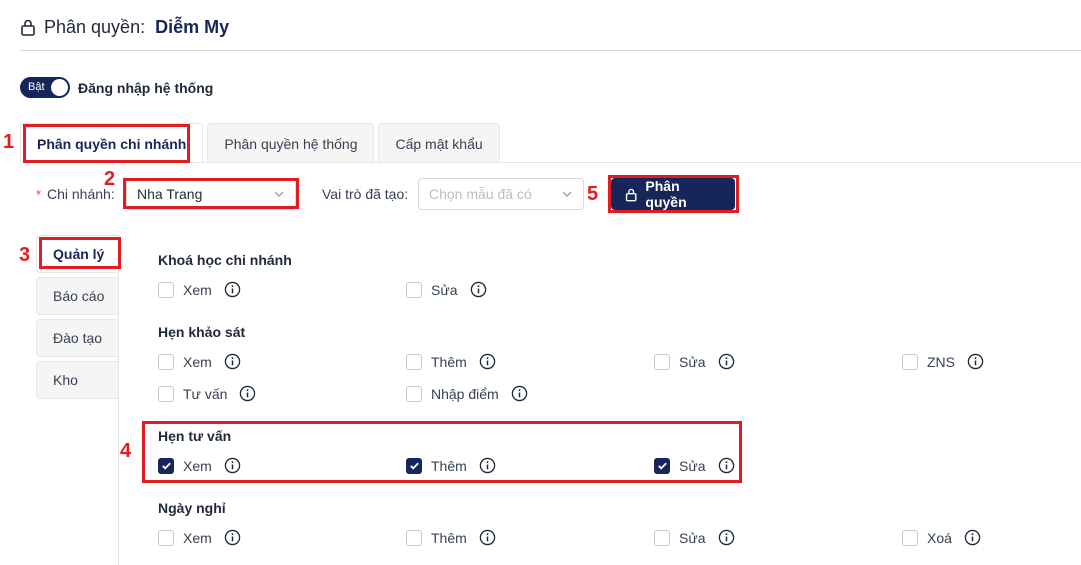  What do you see at coordinates (225, 260) in the screenshot?
I see `group-title: Khoá học chi nhánh` at bounding box center [225, 260].